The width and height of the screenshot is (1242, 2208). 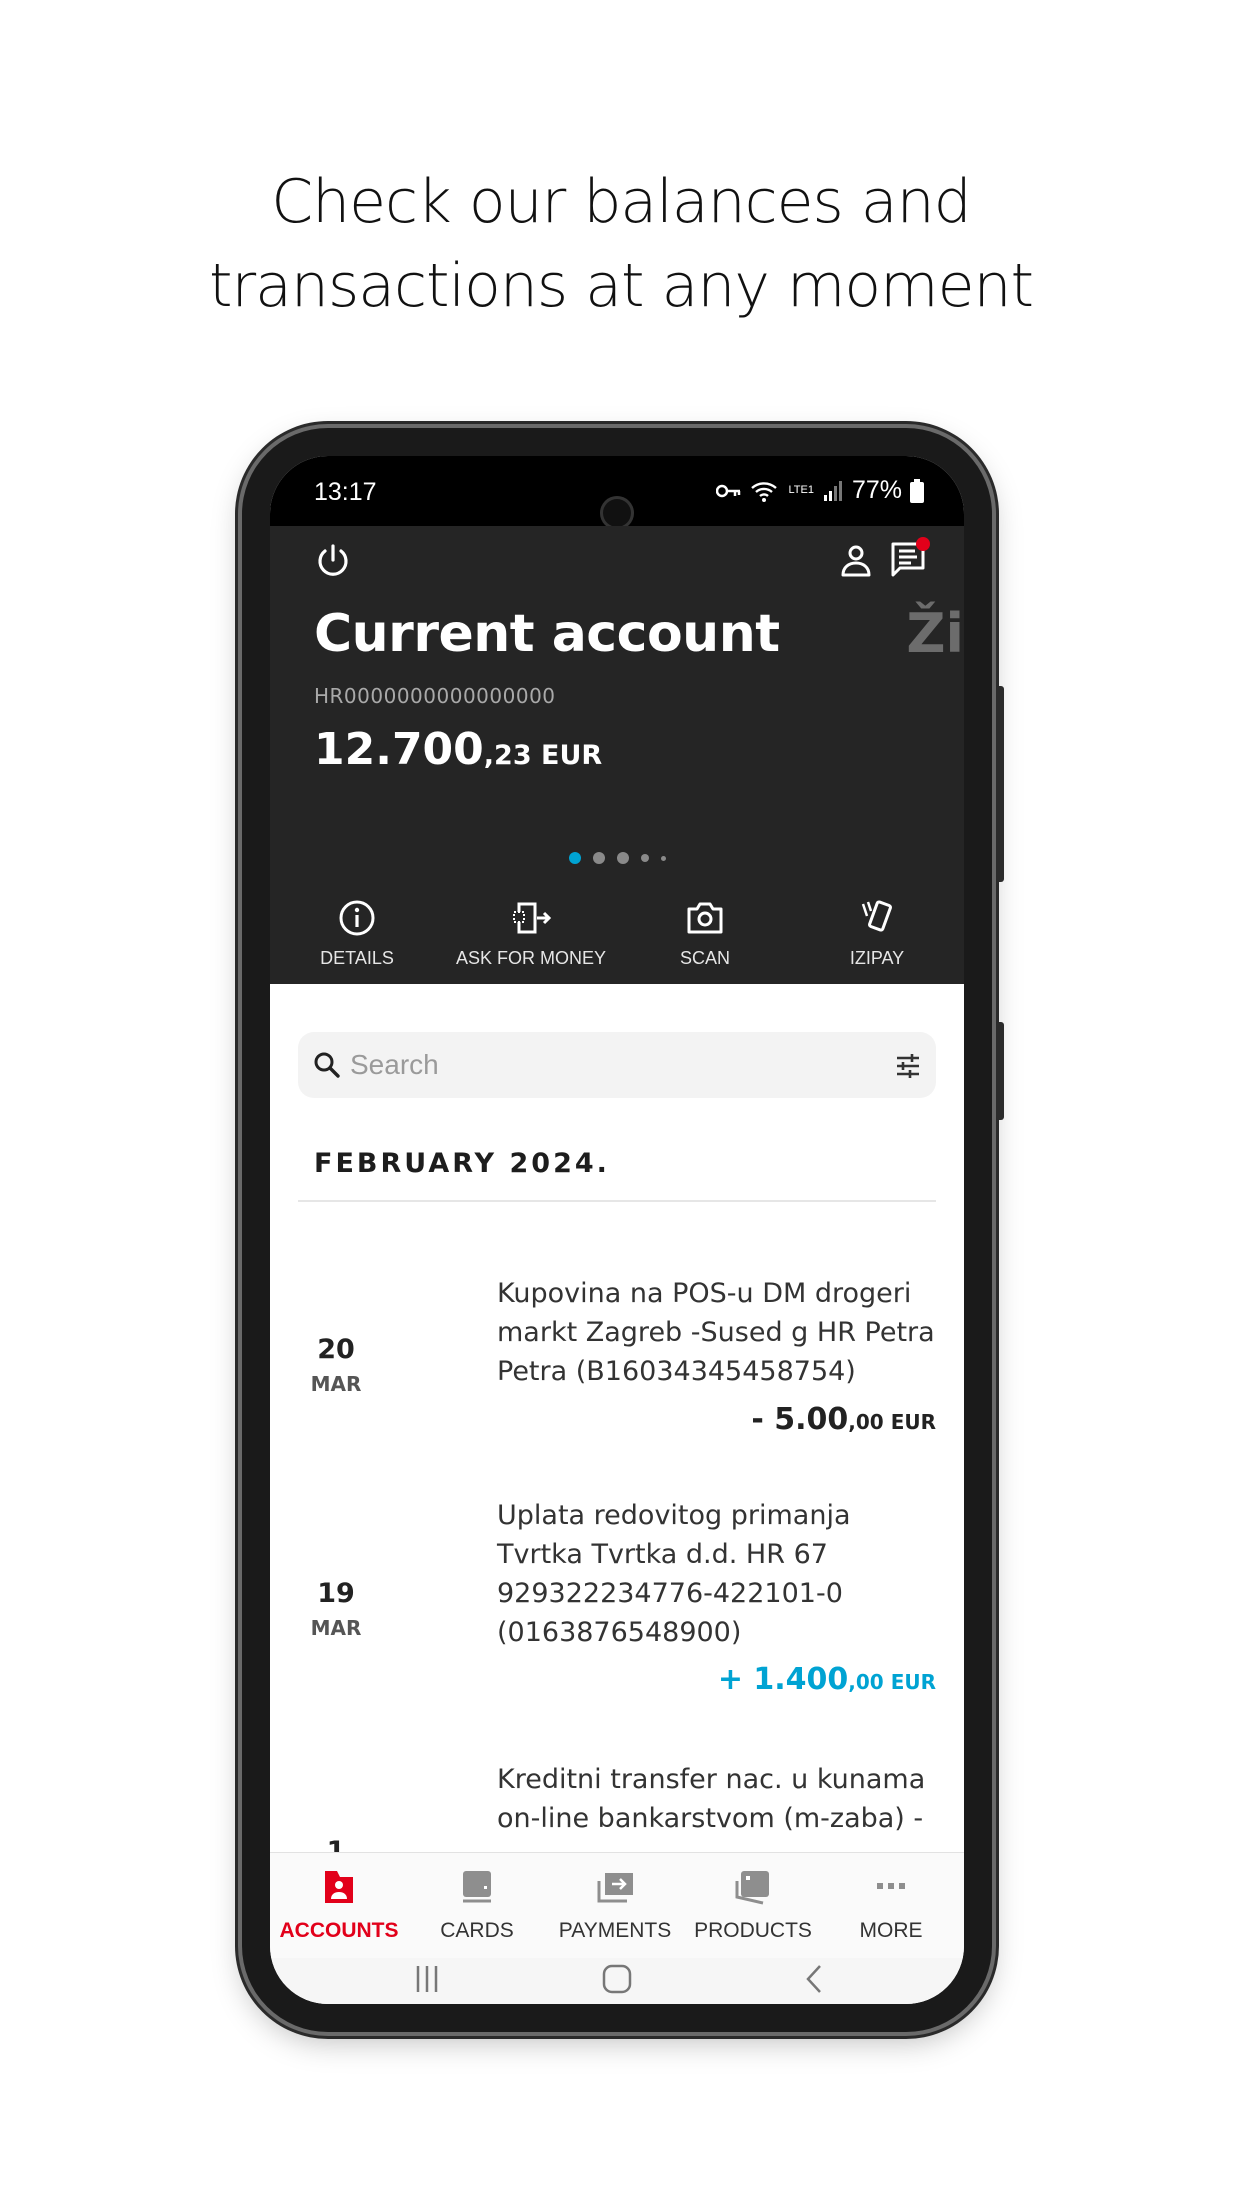 I want to click on carousel-dot-active, so click(x=574, y=858).